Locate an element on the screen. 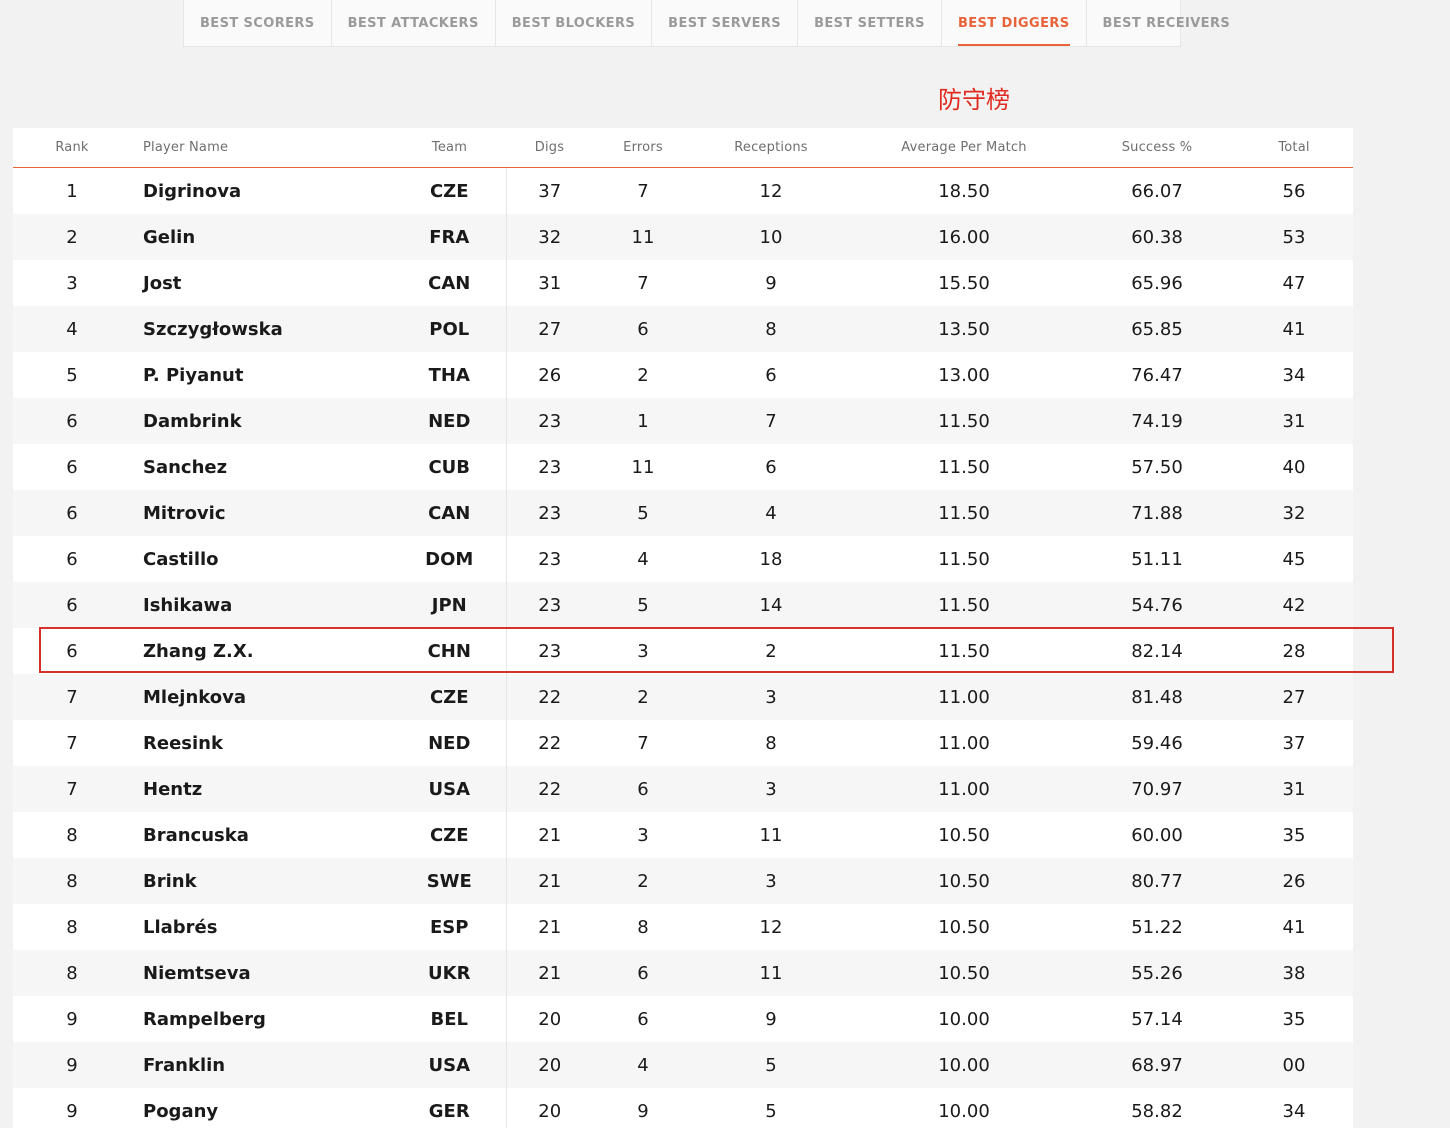  cell-success: 60.38 is located at coordinates (1157, 237).